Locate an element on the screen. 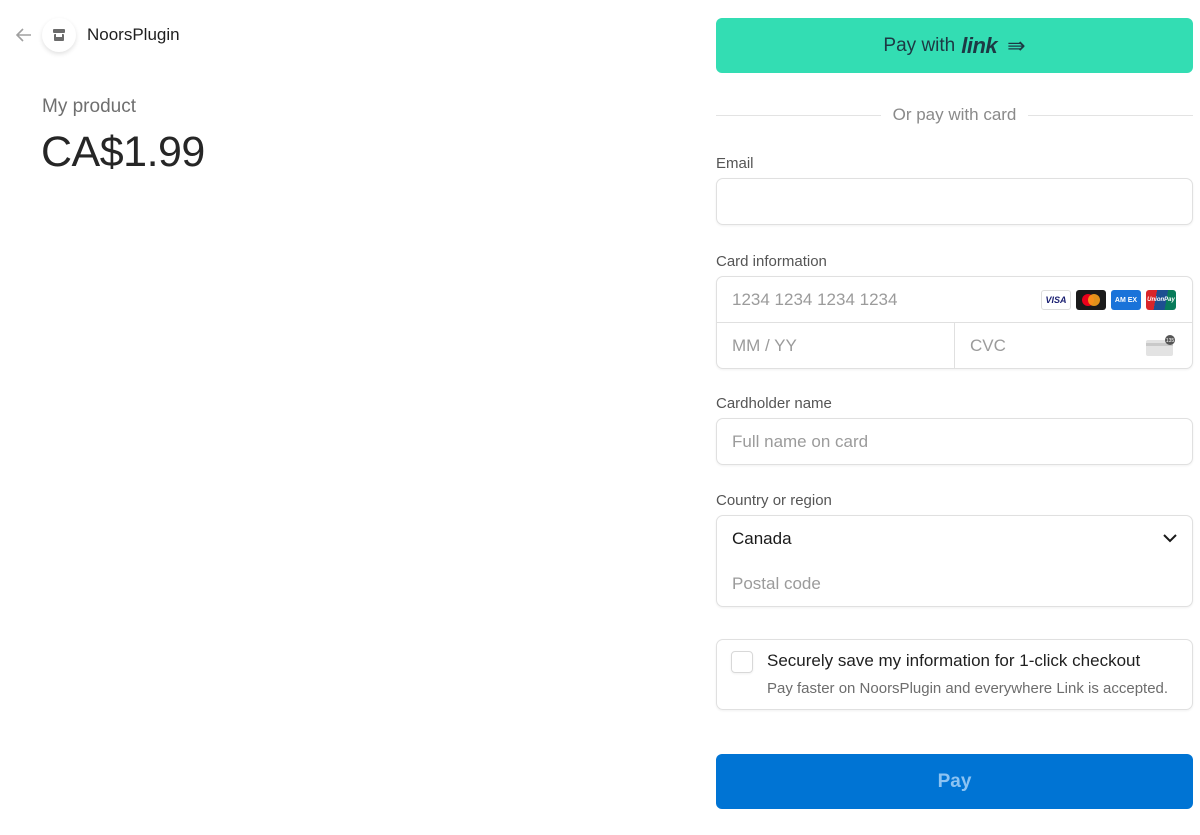  brand-logo is located at coordinates (59, 35).